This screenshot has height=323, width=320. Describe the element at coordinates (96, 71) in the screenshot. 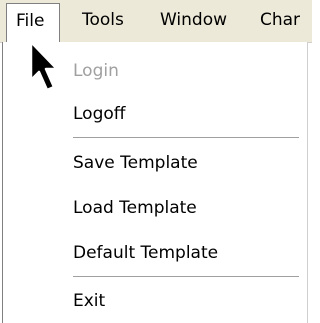

I see `menu-item-login: Login` at that location.